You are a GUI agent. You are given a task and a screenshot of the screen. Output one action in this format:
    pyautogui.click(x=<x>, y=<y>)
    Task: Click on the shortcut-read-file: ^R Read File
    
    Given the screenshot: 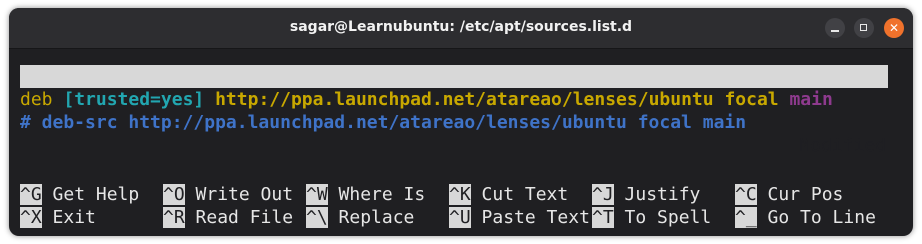 What is the action you would take?
    pyautogui.click(x=228, y=217)
    